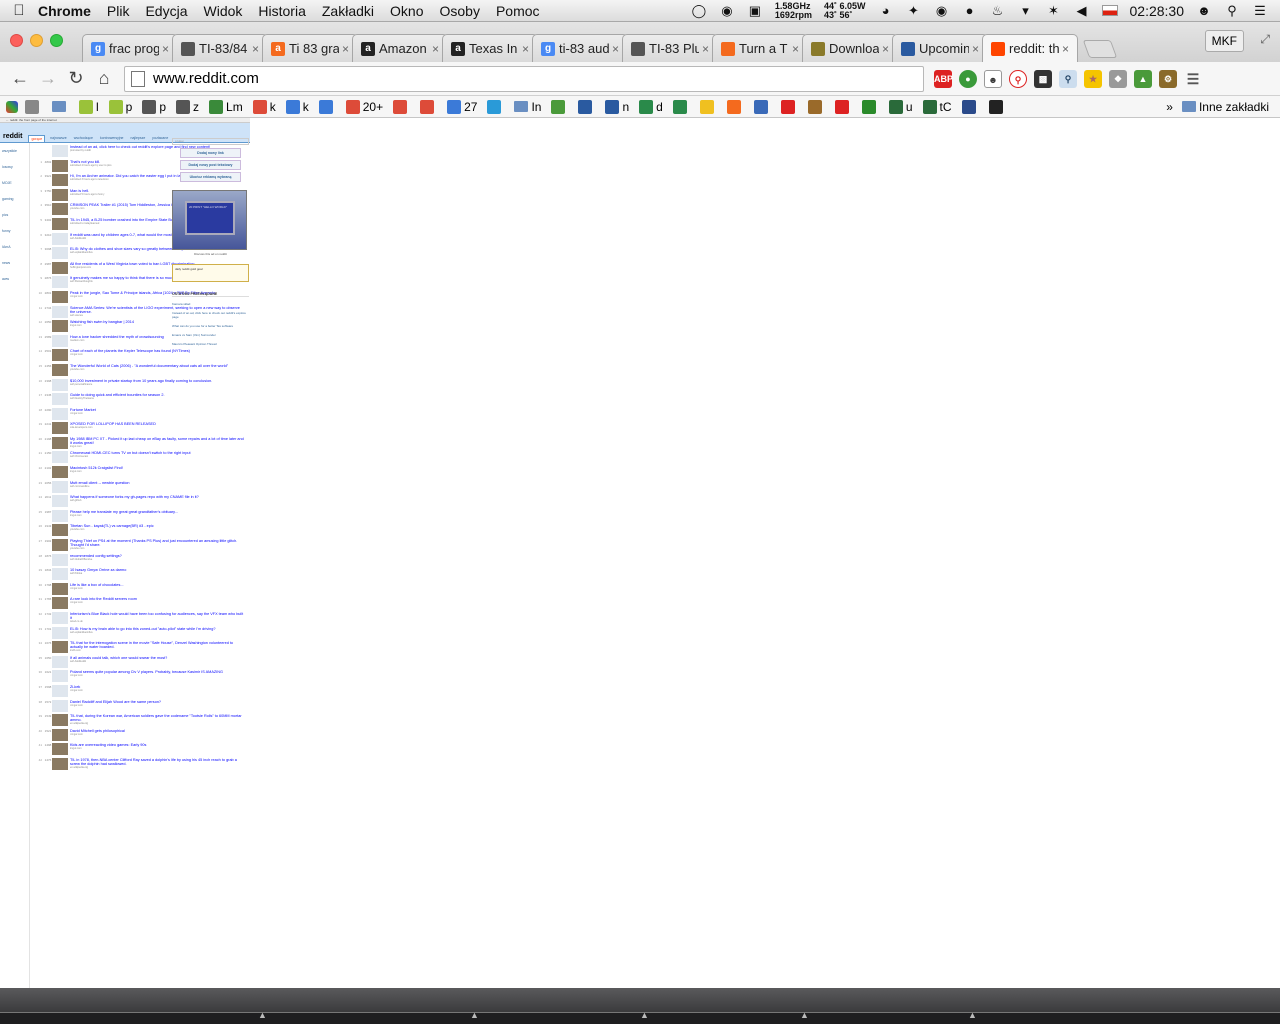 The height and width of the screenshot is (1024, 1280). Describe the element at coordinates (462, 106) in the screenshot. I see `bookmark-item: 27` at that location.